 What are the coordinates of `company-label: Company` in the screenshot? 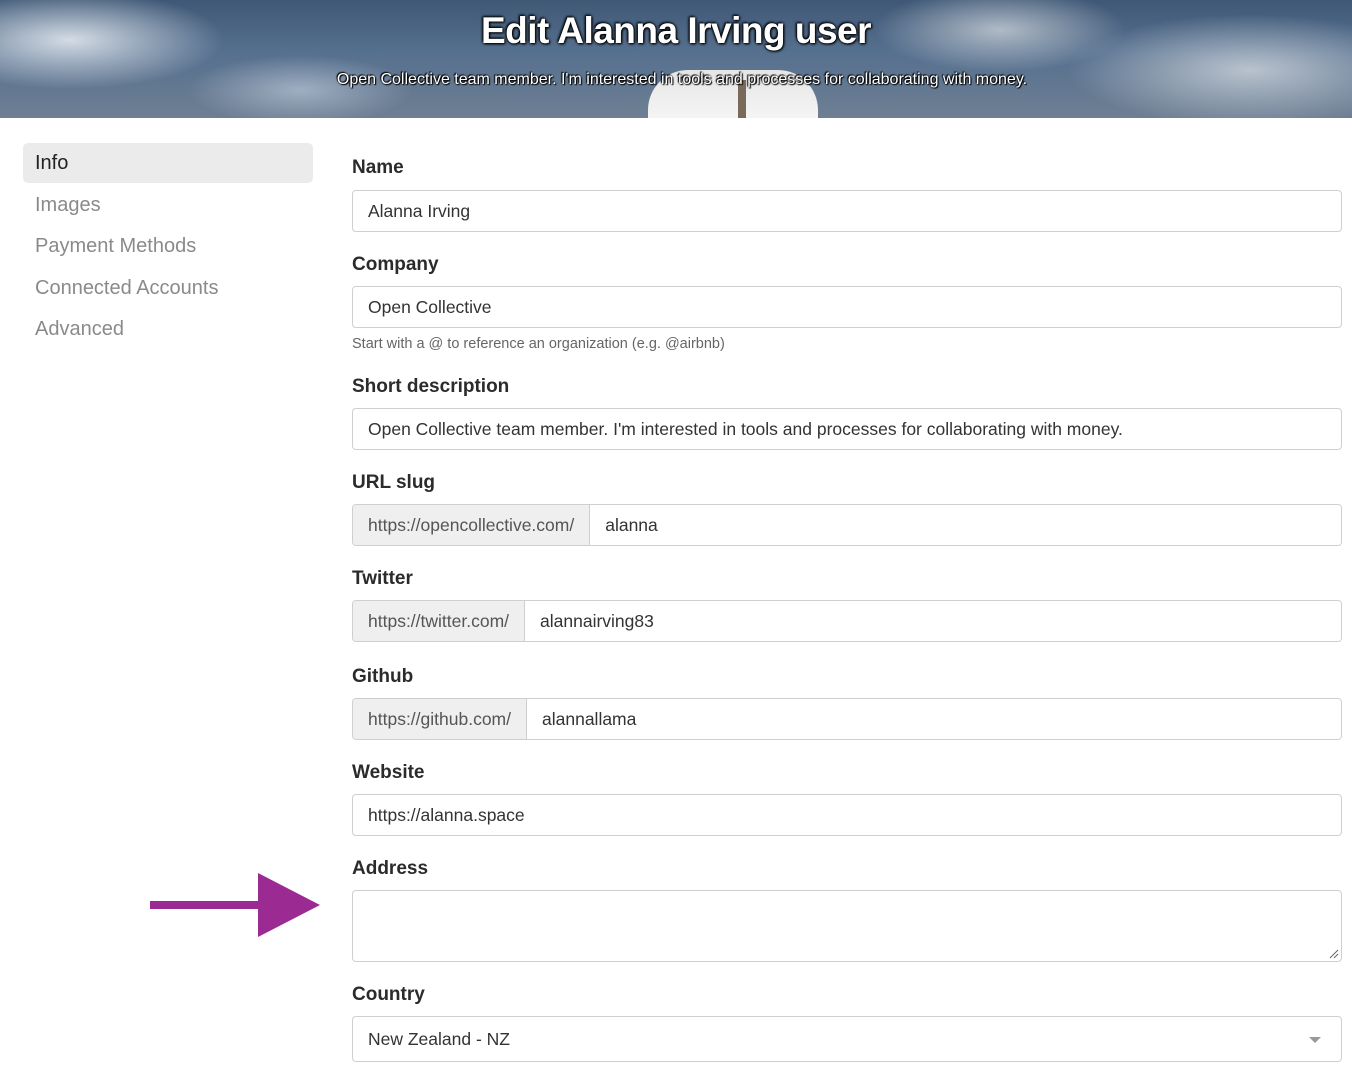 It's located at (395, 264).